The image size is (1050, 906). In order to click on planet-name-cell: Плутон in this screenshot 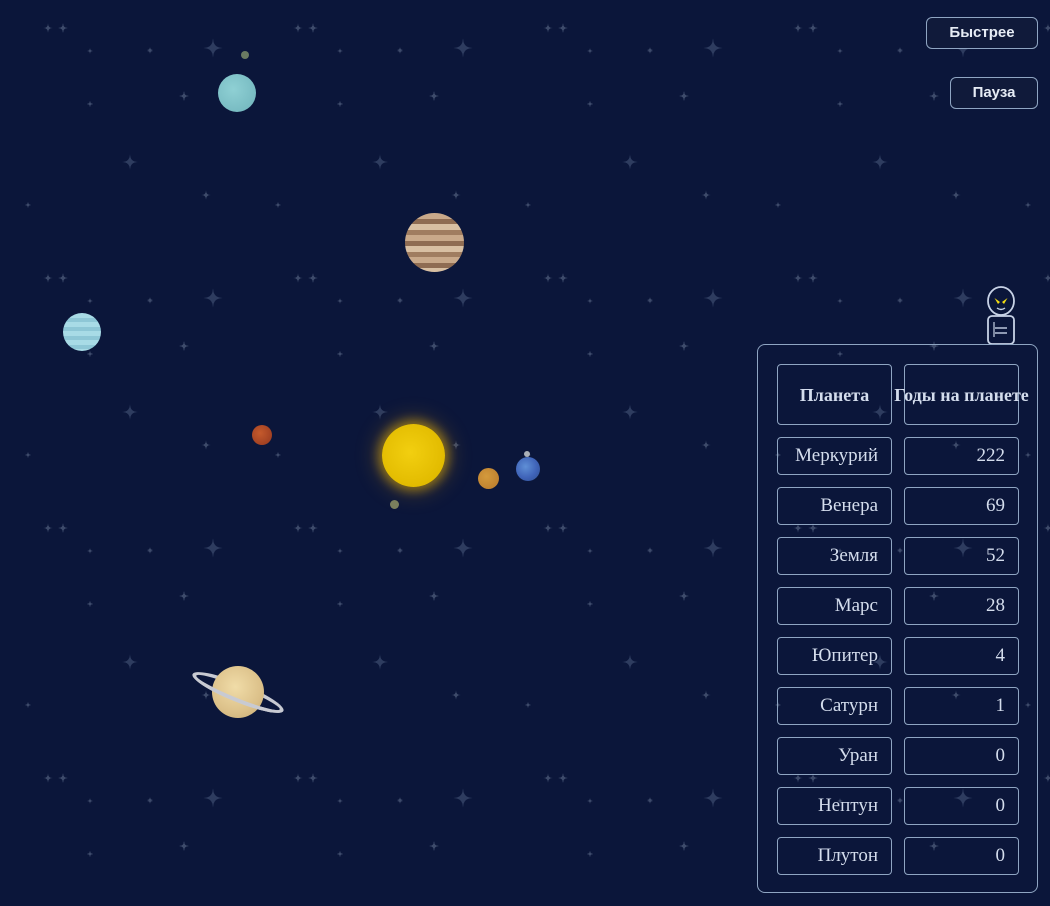, I will do `click(834, 856)`.